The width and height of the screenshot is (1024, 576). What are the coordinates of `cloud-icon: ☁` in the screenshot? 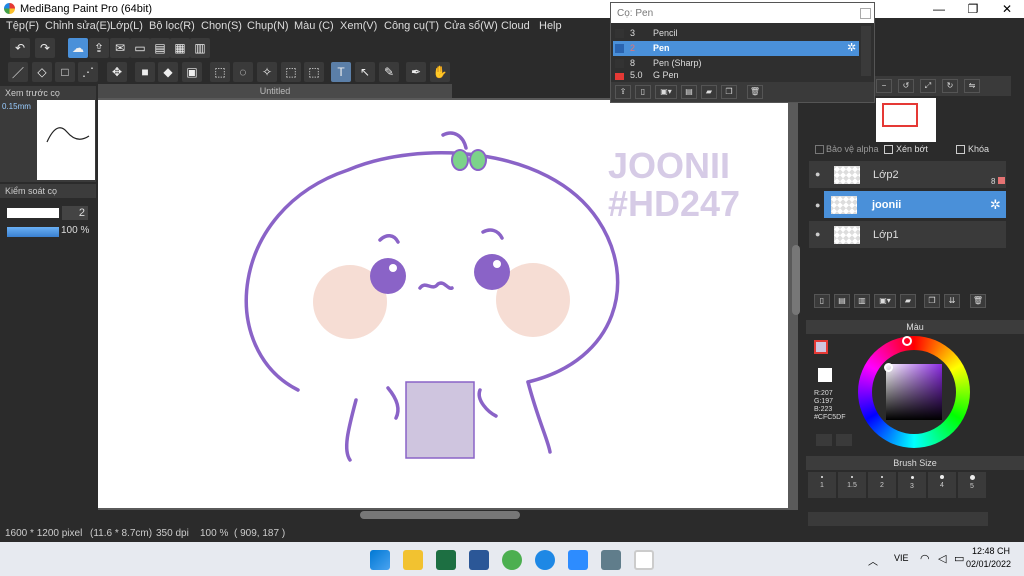 It's located at (78, 48).